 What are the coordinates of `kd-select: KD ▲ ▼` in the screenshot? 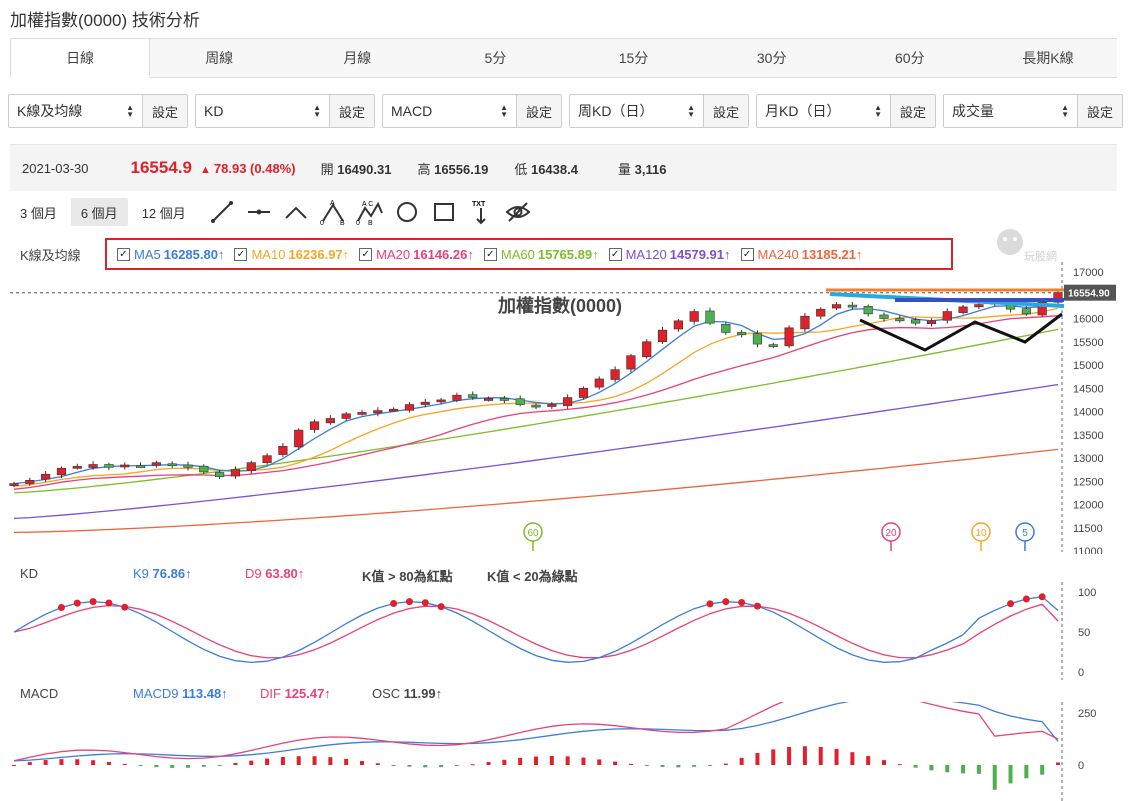 It's located at (262, 111).